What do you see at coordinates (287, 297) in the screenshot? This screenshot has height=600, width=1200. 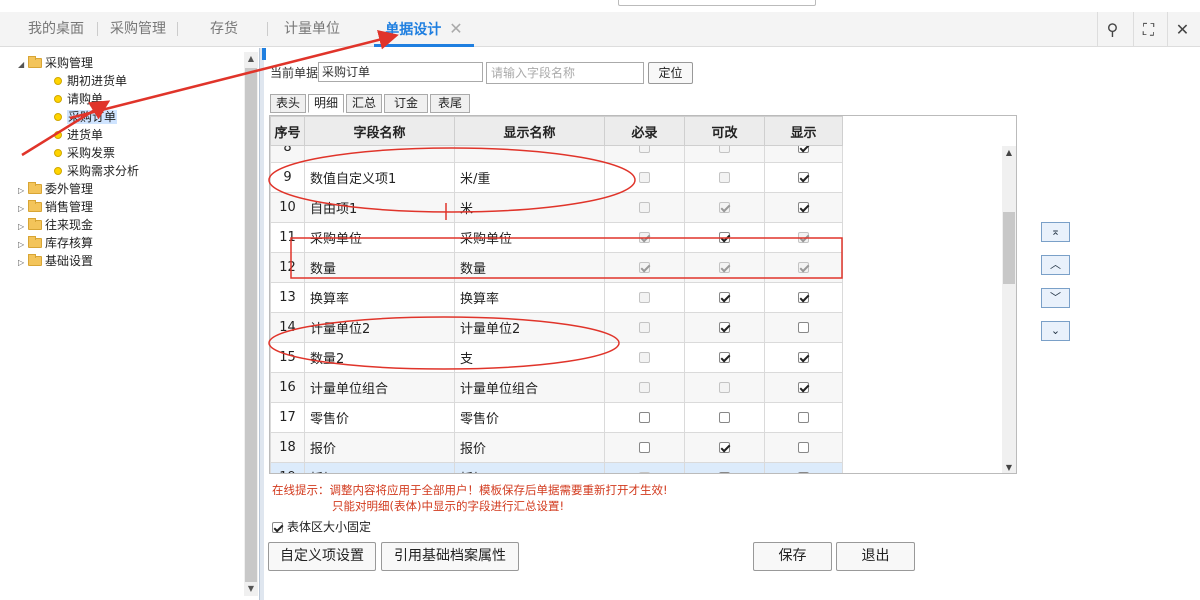 I see `row-number-cell: 13` at bounding box center [287, 297].